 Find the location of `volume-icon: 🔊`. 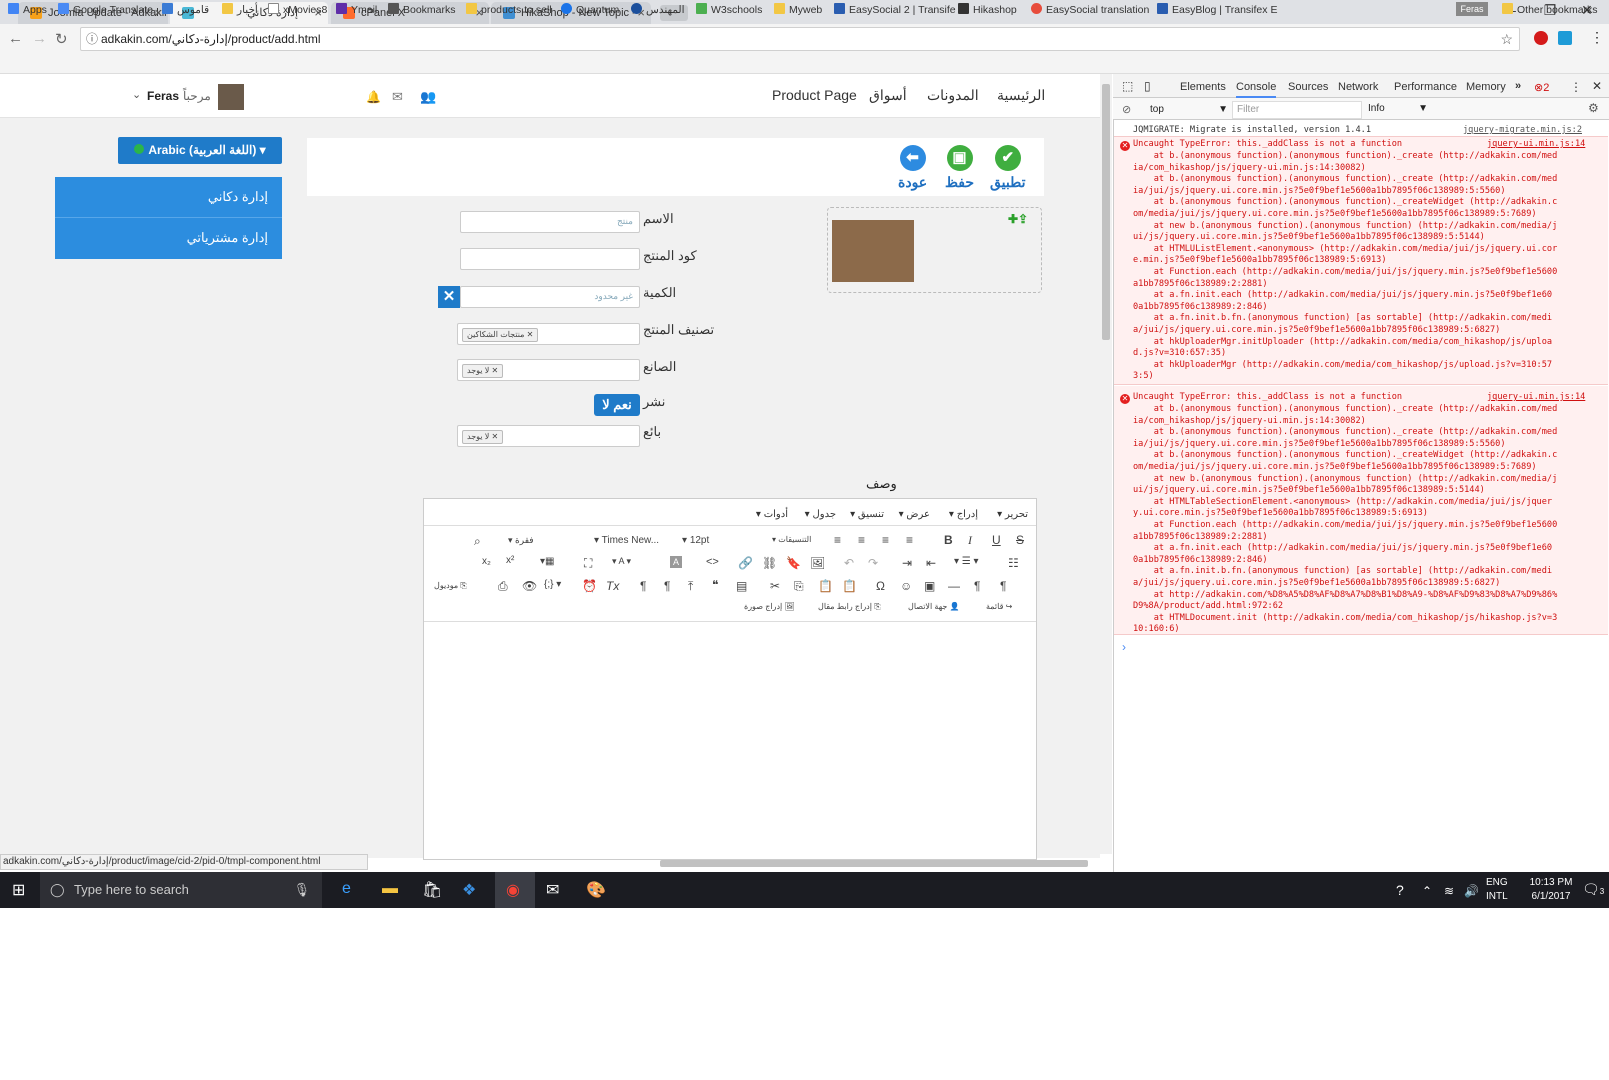

volume-icon: 🔊 is located at coordinates (1471, 891).